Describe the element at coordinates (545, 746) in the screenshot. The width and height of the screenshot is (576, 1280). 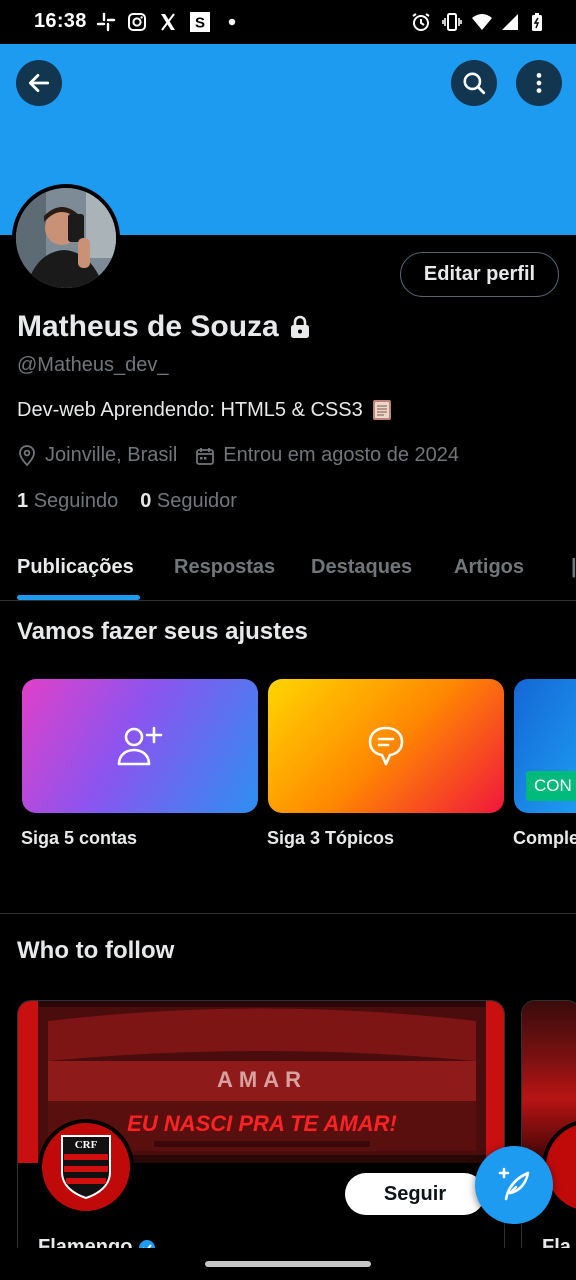
I see `complete-profile-card: CON` at that location.